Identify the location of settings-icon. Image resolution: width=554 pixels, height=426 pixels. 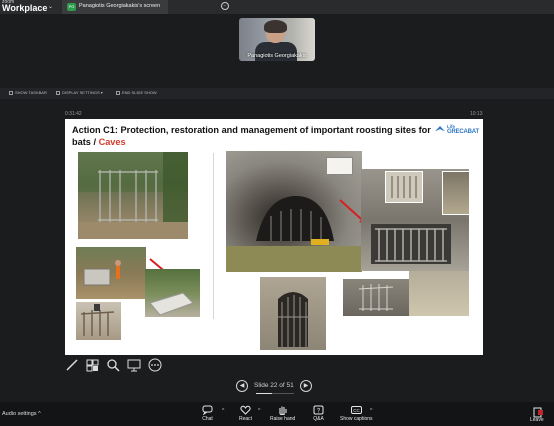
(58, 93).